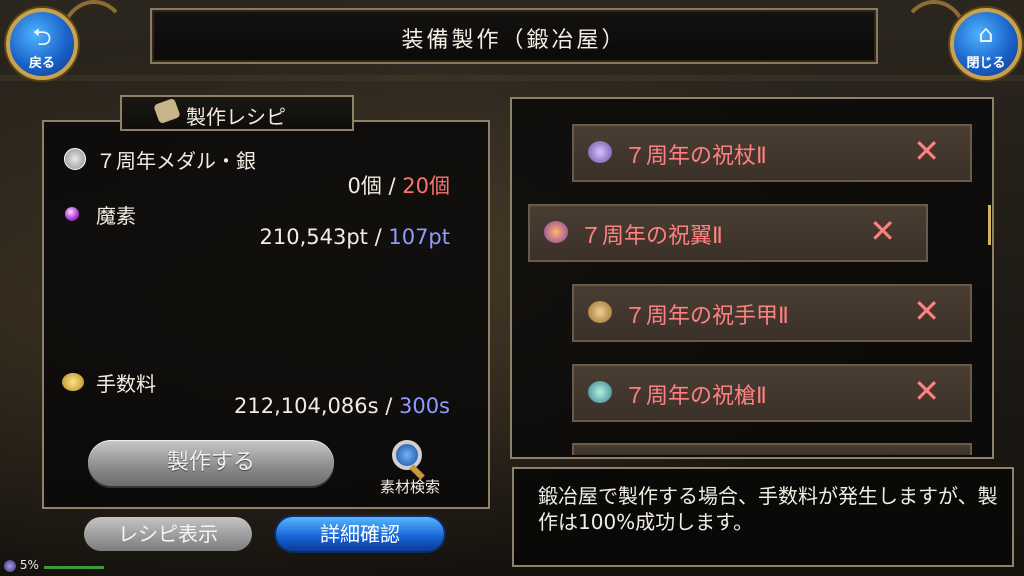 The height and width of the screenshot is (576, 1024). What do you see at coordinates (54, 565) in the screenshot?
I see `status-indicator: 5%` at bounding box center [54, 565].